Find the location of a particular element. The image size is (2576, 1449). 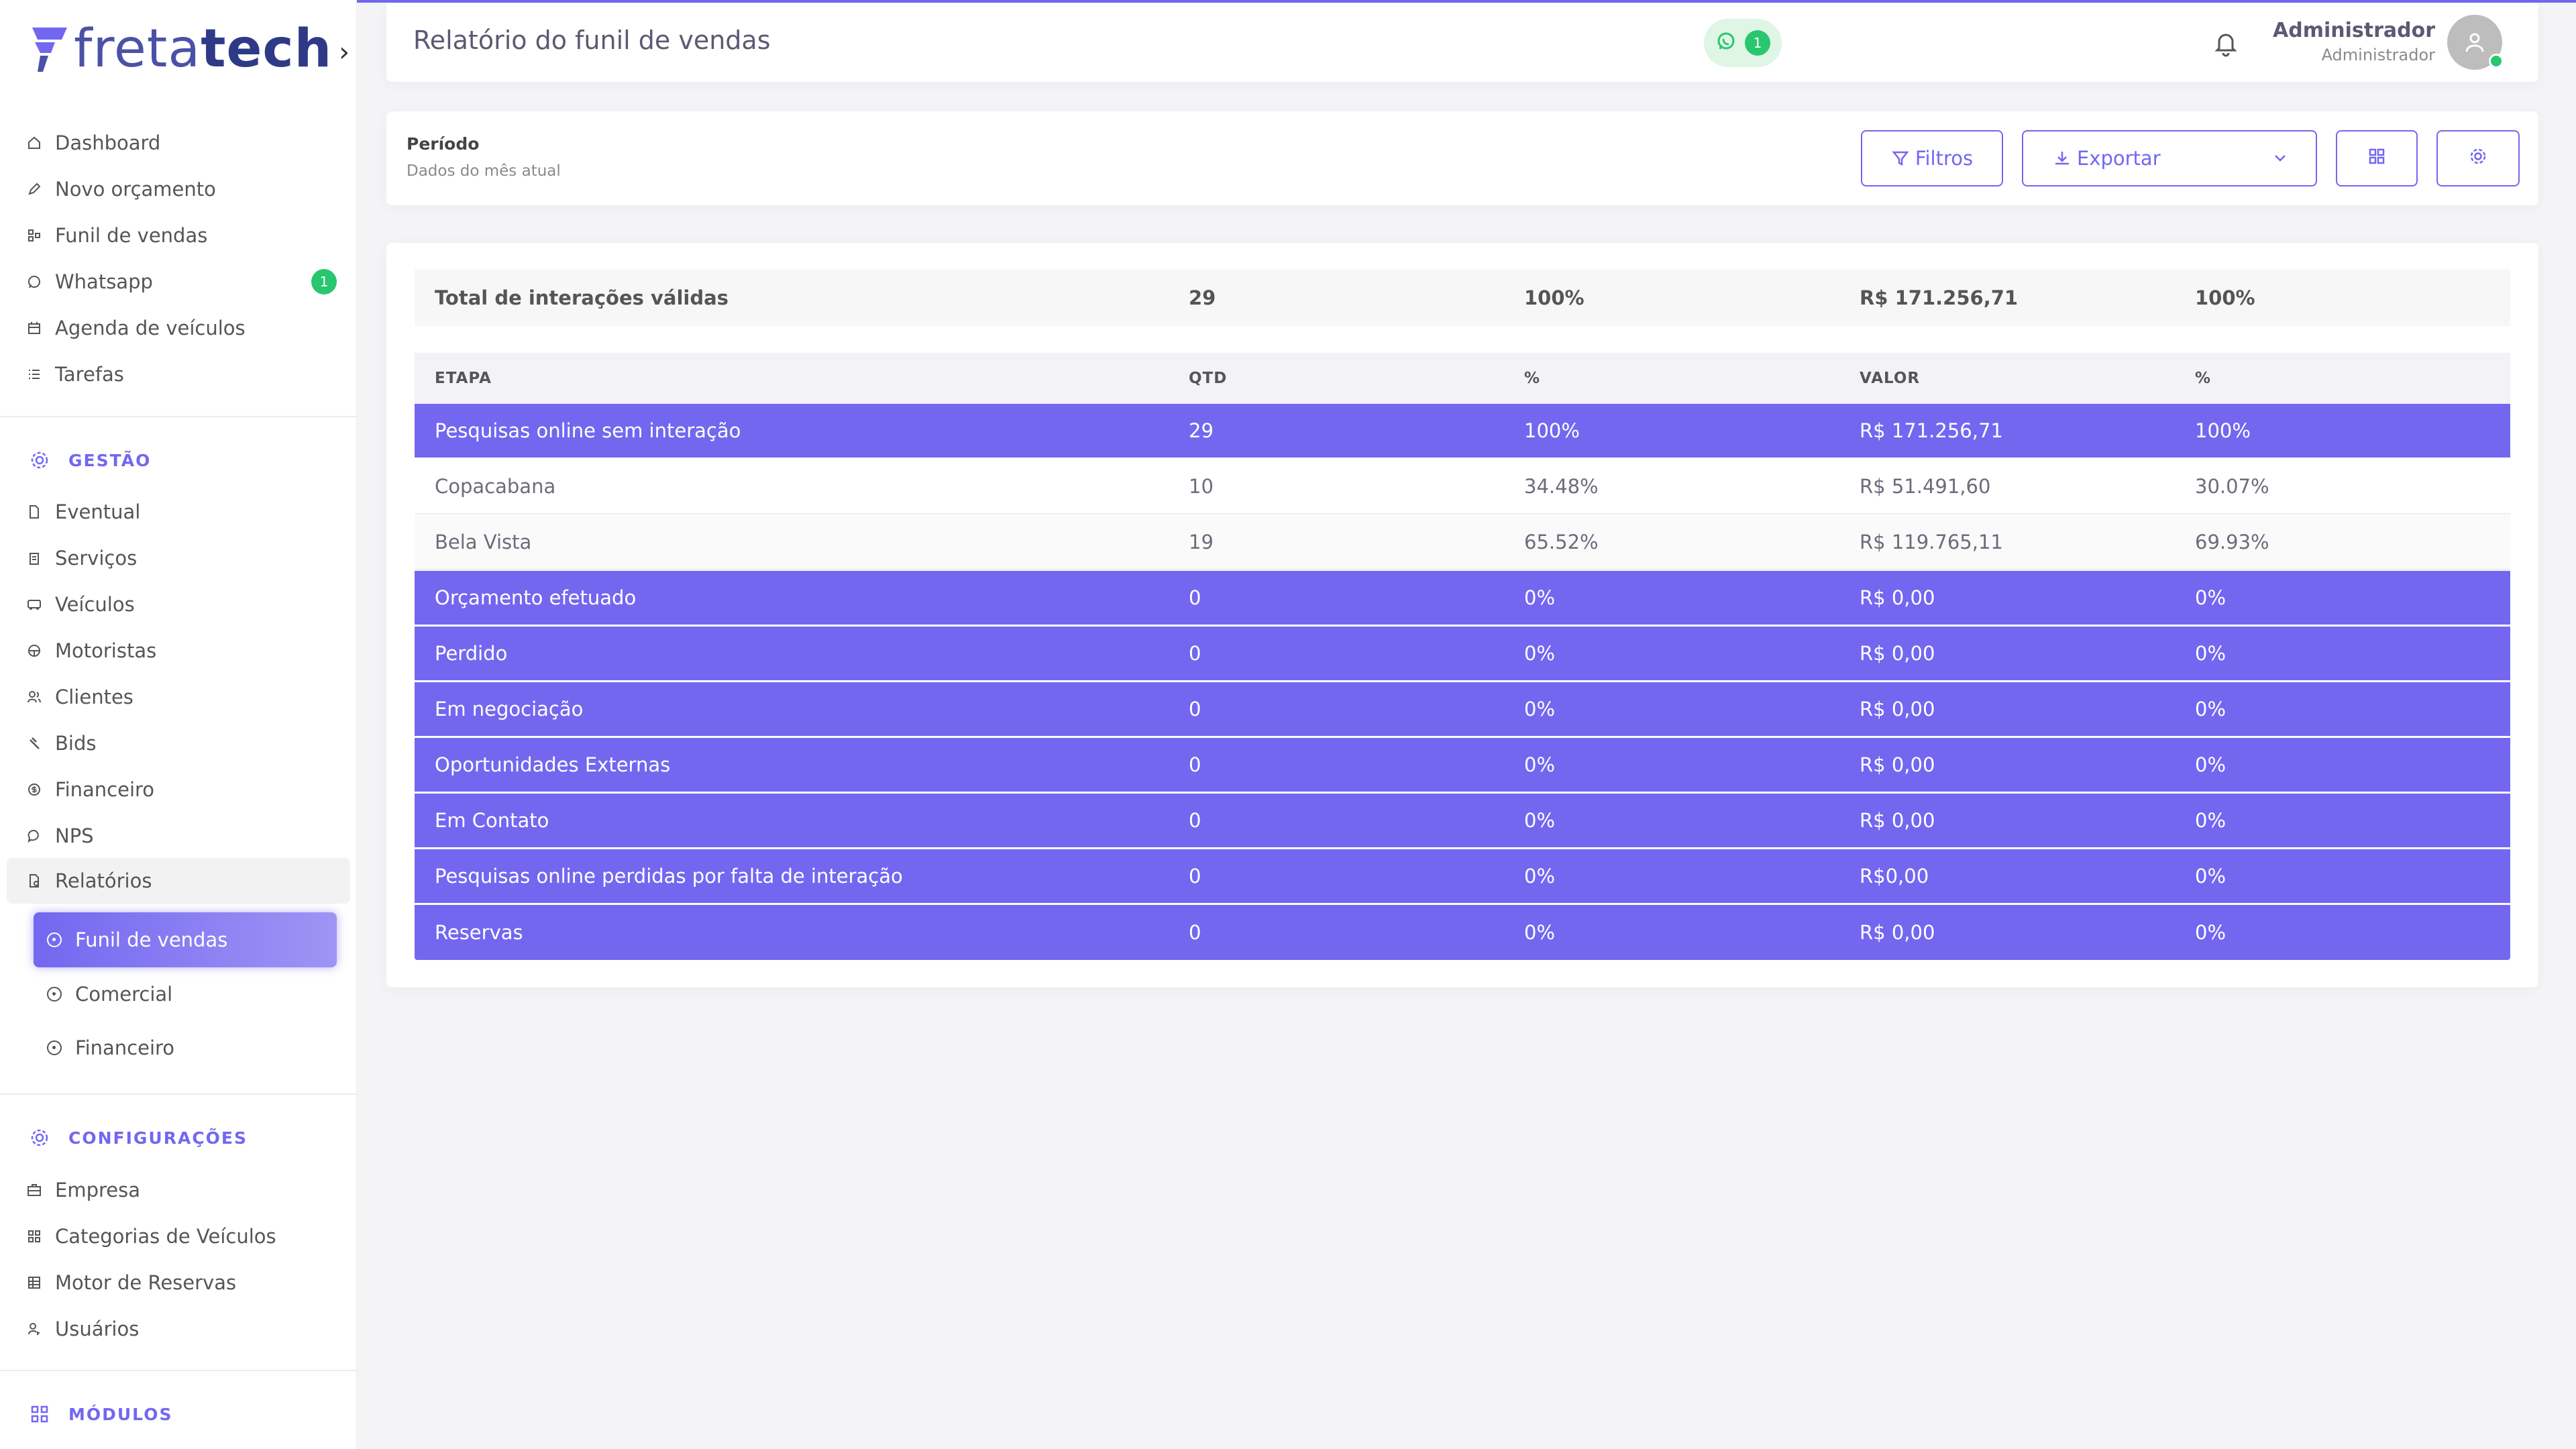

cell-etapa: Perdido is located at coordinates (471, 653).